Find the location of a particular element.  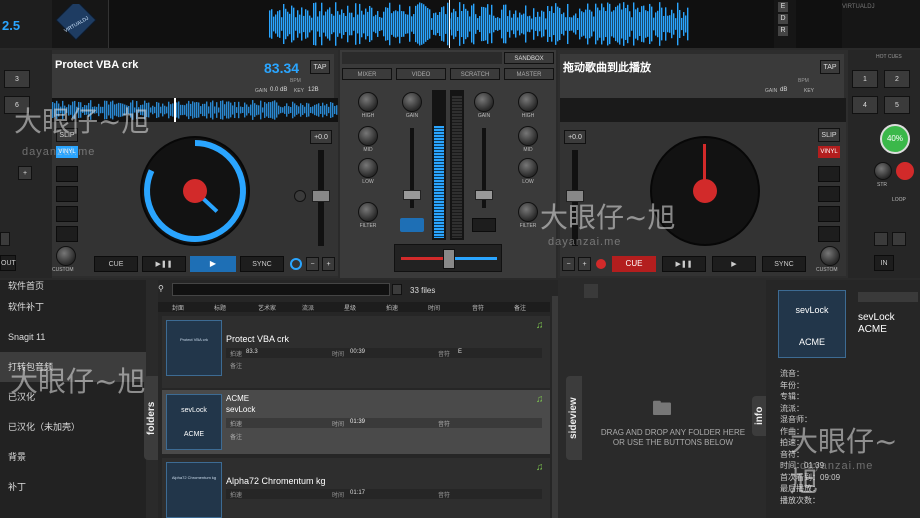

d-button: D is located at coordinates (783, 19).